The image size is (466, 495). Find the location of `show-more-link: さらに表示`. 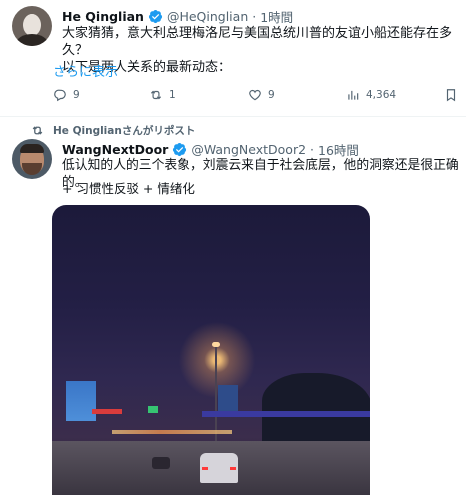

show-more-link: さらに表示 is located at coordinates (85, 70).